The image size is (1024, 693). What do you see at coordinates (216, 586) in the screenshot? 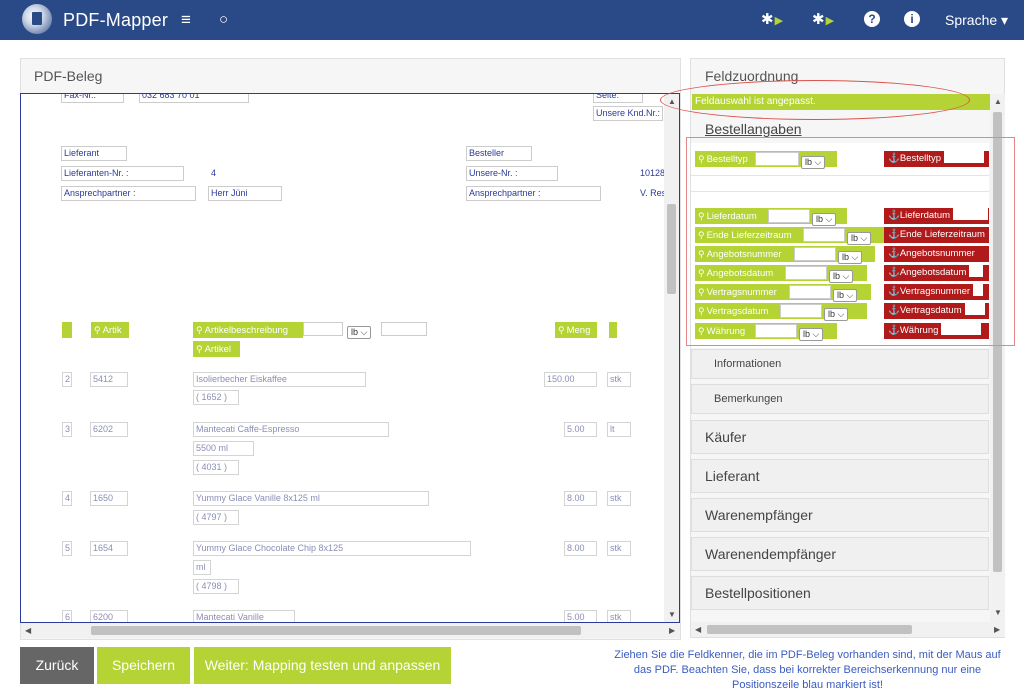
I see `row-code: ( 4798 )` at bounding box center [216, 586].